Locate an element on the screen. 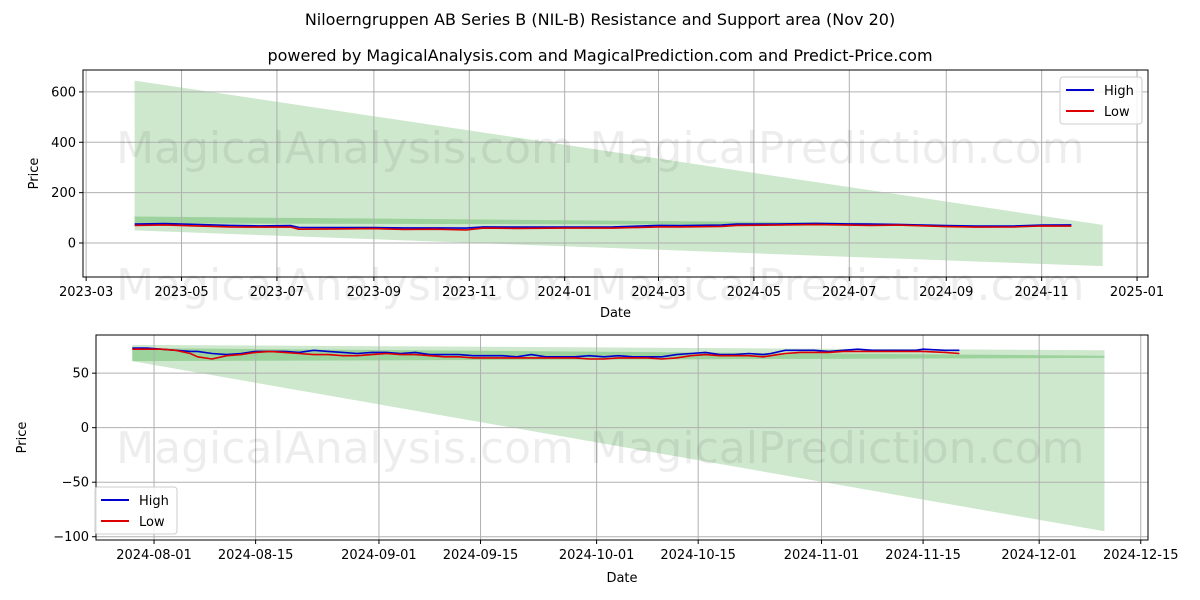  x-tick-label: 2024-11 is located at coordinates (1041, 292).